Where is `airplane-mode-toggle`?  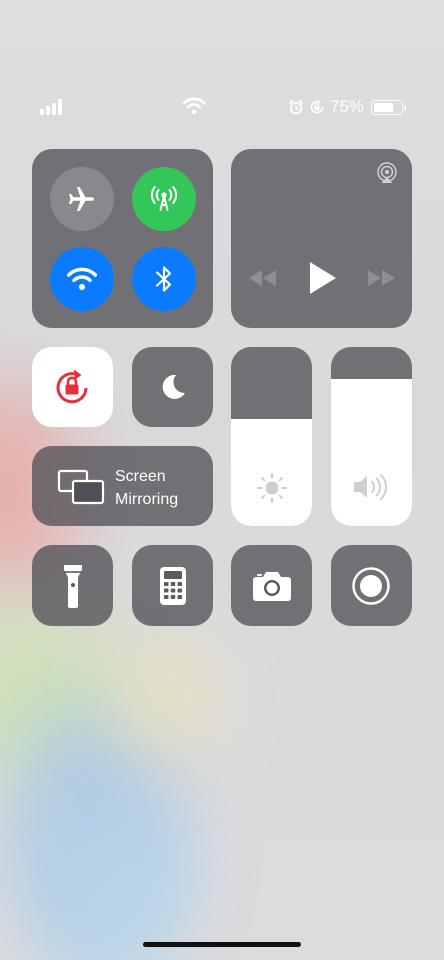
airplane-mode-toggle is located at coordinates (82, 199).